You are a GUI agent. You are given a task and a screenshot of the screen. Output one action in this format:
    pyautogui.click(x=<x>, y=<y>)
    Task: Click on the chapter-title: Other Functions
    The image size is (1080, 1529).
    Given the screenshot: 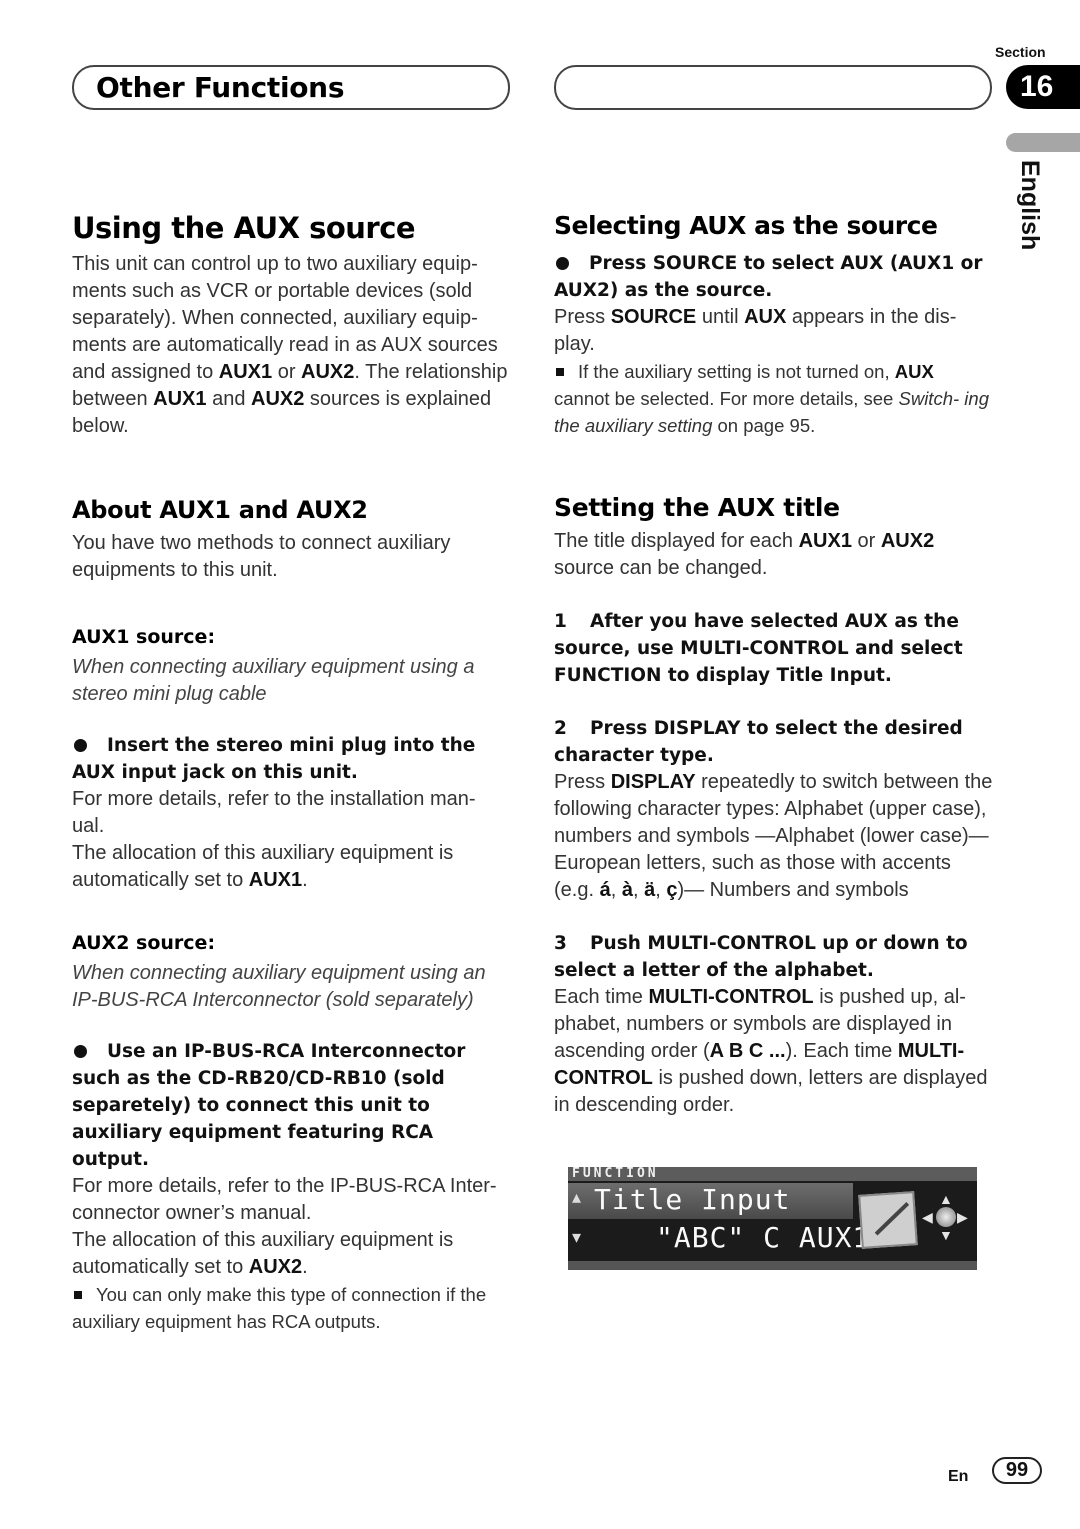 What is the action you would take?
    pyautogui.click(x=220, y=87)
    